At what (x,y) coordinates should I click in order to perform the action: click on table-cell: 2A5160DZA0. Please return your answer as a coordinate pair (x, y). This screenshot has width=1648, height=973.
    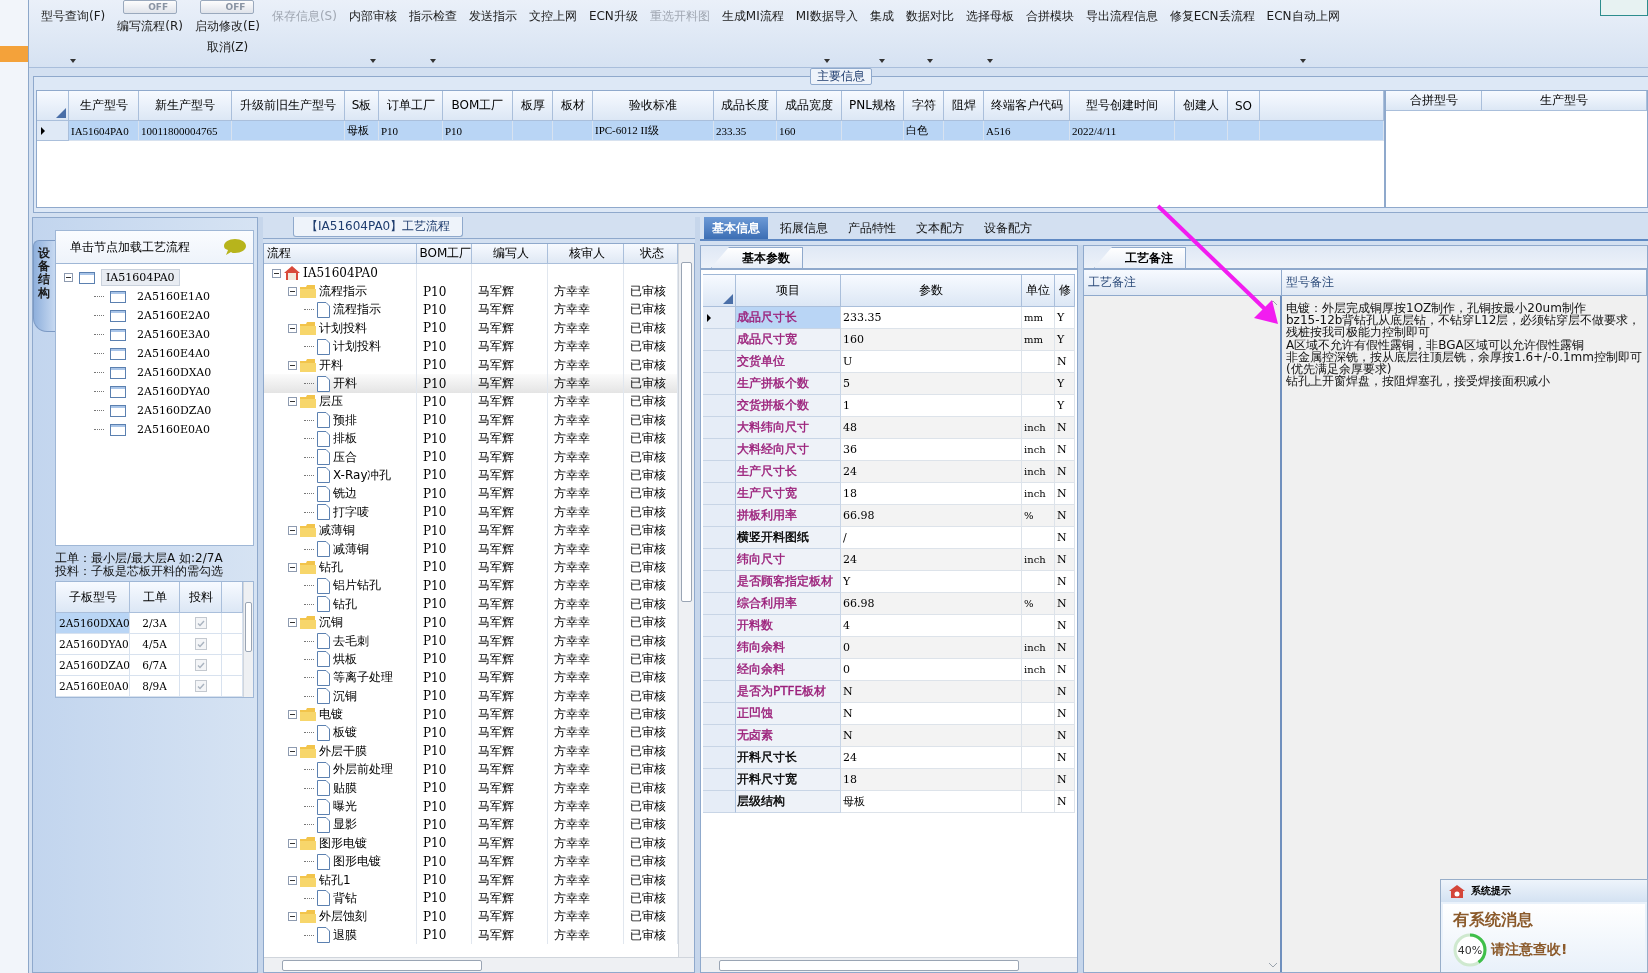
    Looking at the image, I should click on (93, 666).